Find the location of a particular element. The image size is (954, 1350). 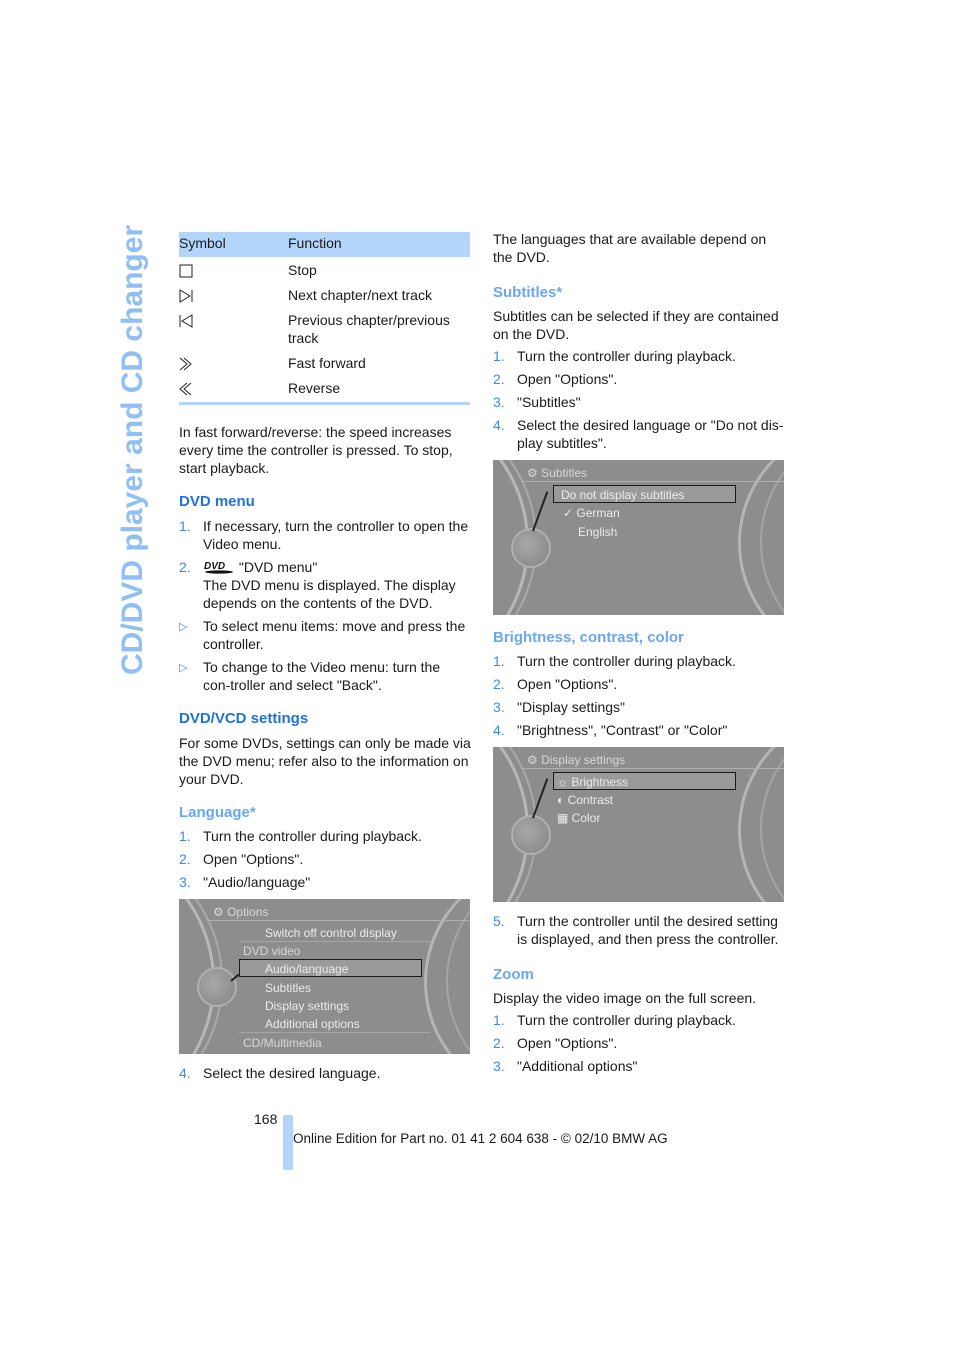

next-track-icon is located at coordinates (186, 296).